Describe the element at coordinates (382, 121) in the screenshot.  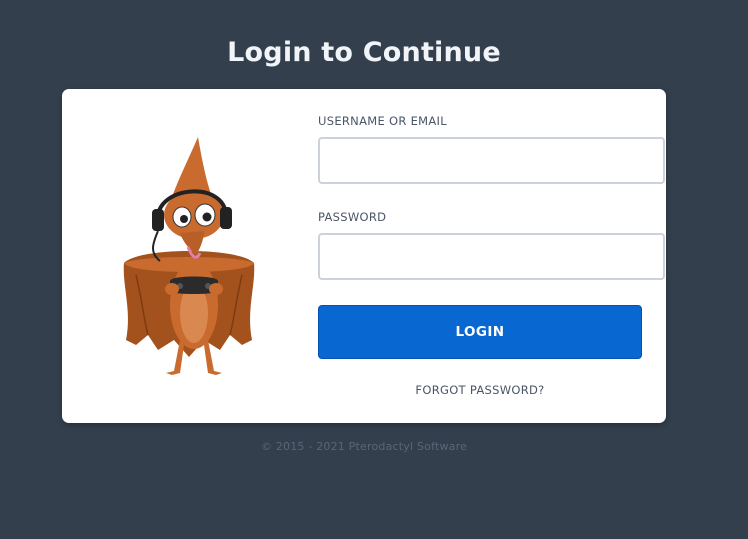
I see `username-label: USERNAME OR EMAIL` at that location.